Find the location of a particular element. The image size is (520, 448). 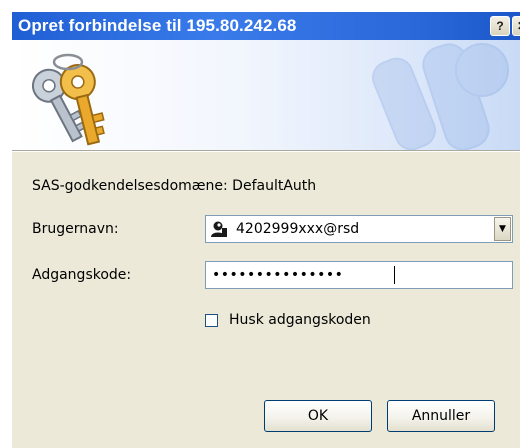

password-label: Adgangskode: is located at coordinates (82, 275).